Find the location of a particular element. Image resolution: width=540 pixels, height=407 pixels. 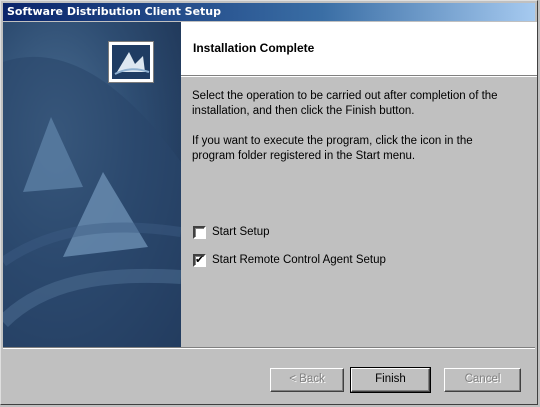

header-divider is located at coordinates (359, 76).